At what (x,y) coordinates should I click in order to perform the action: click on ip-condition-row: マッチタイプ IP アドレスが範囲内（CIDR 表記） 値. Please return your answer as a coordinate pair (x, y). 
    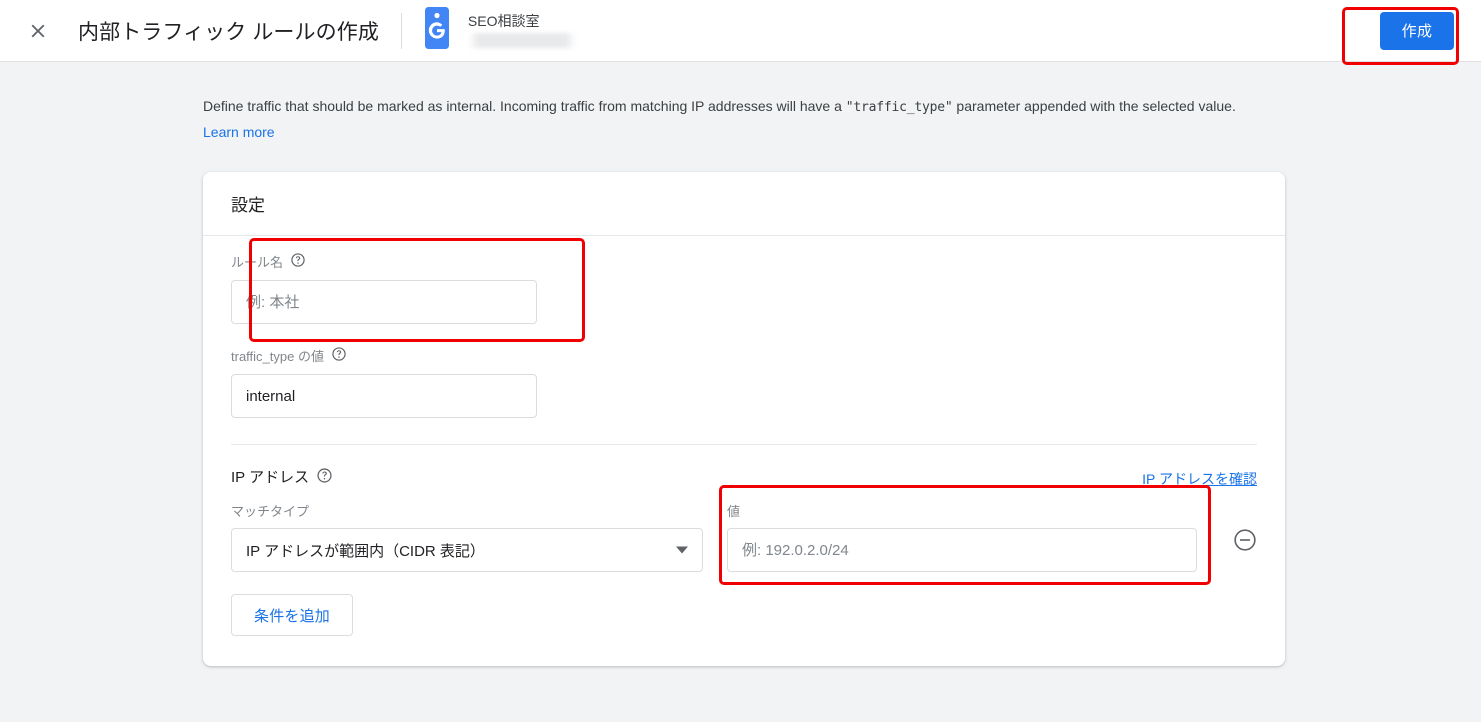
    Looking at the image, I should click on (745, 535).